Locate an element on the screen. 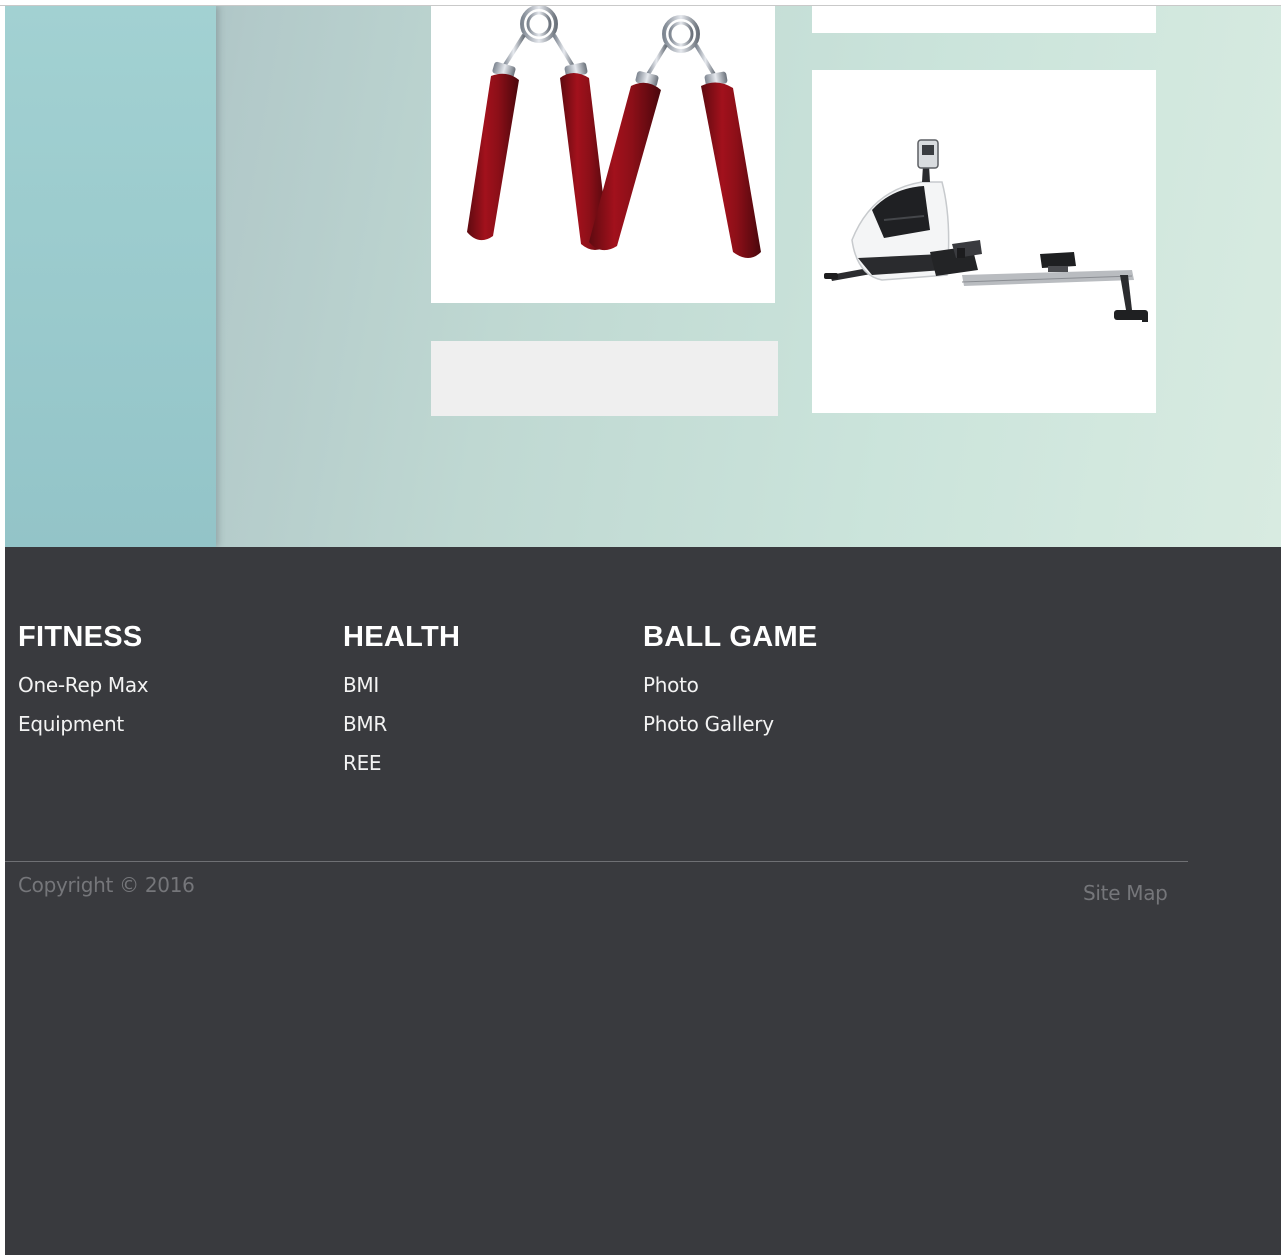  product-card-grippers is located at coordinates (603, 154).